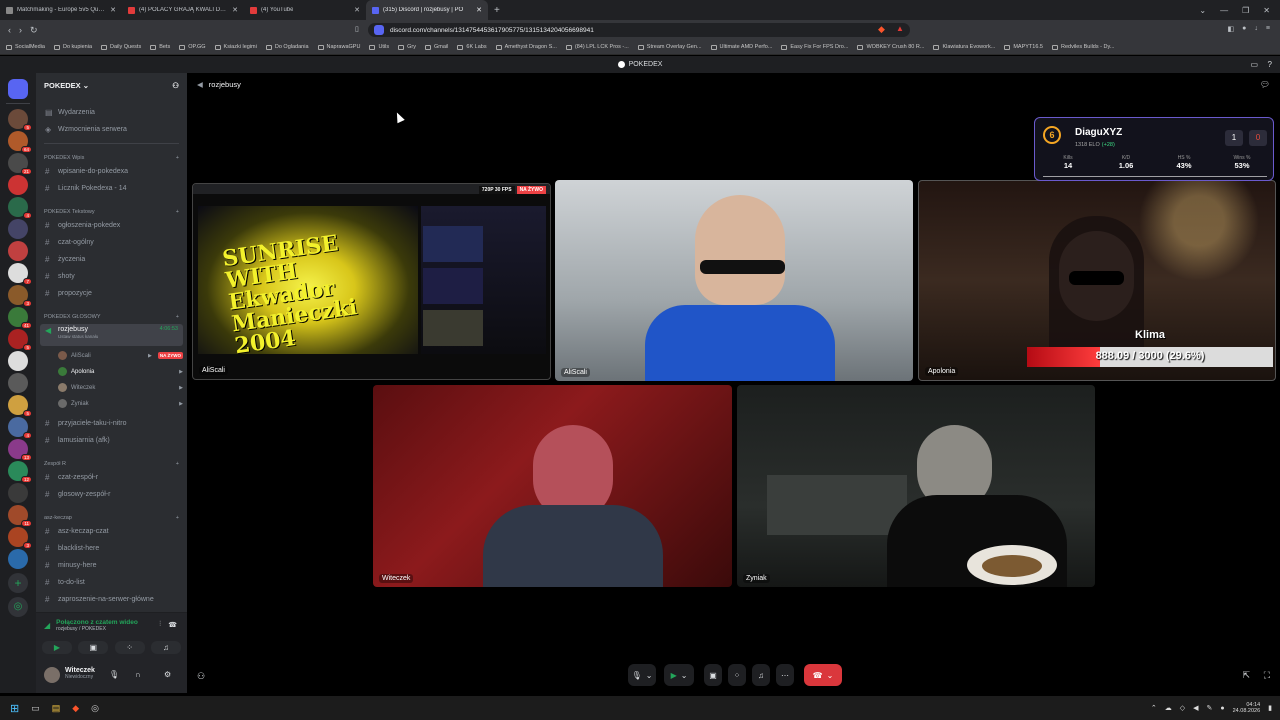 This screenshot has width=1280, height=720. What do you see at coordinates (114, 674) in the screenshot?
I see `microphone-icon: 🎙︎` at bounding box center [114, 674].